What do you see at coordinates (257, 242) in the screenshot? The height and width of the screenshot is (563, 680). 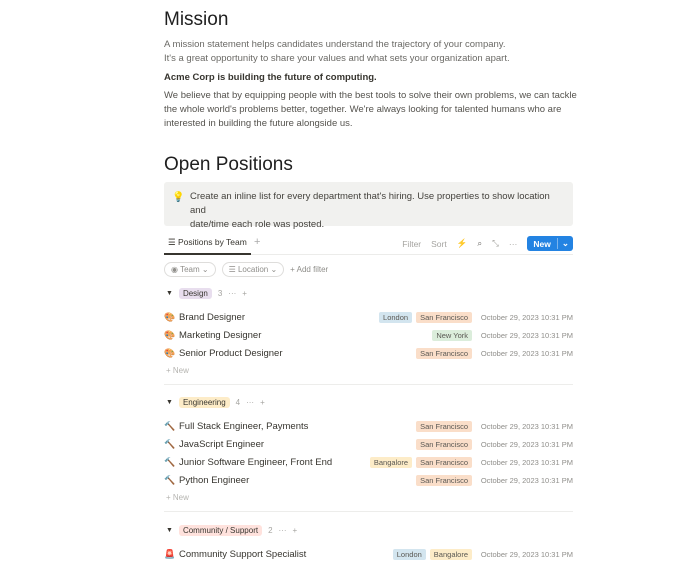 I see `add-view-button: +` at bounding box center [257, 242].